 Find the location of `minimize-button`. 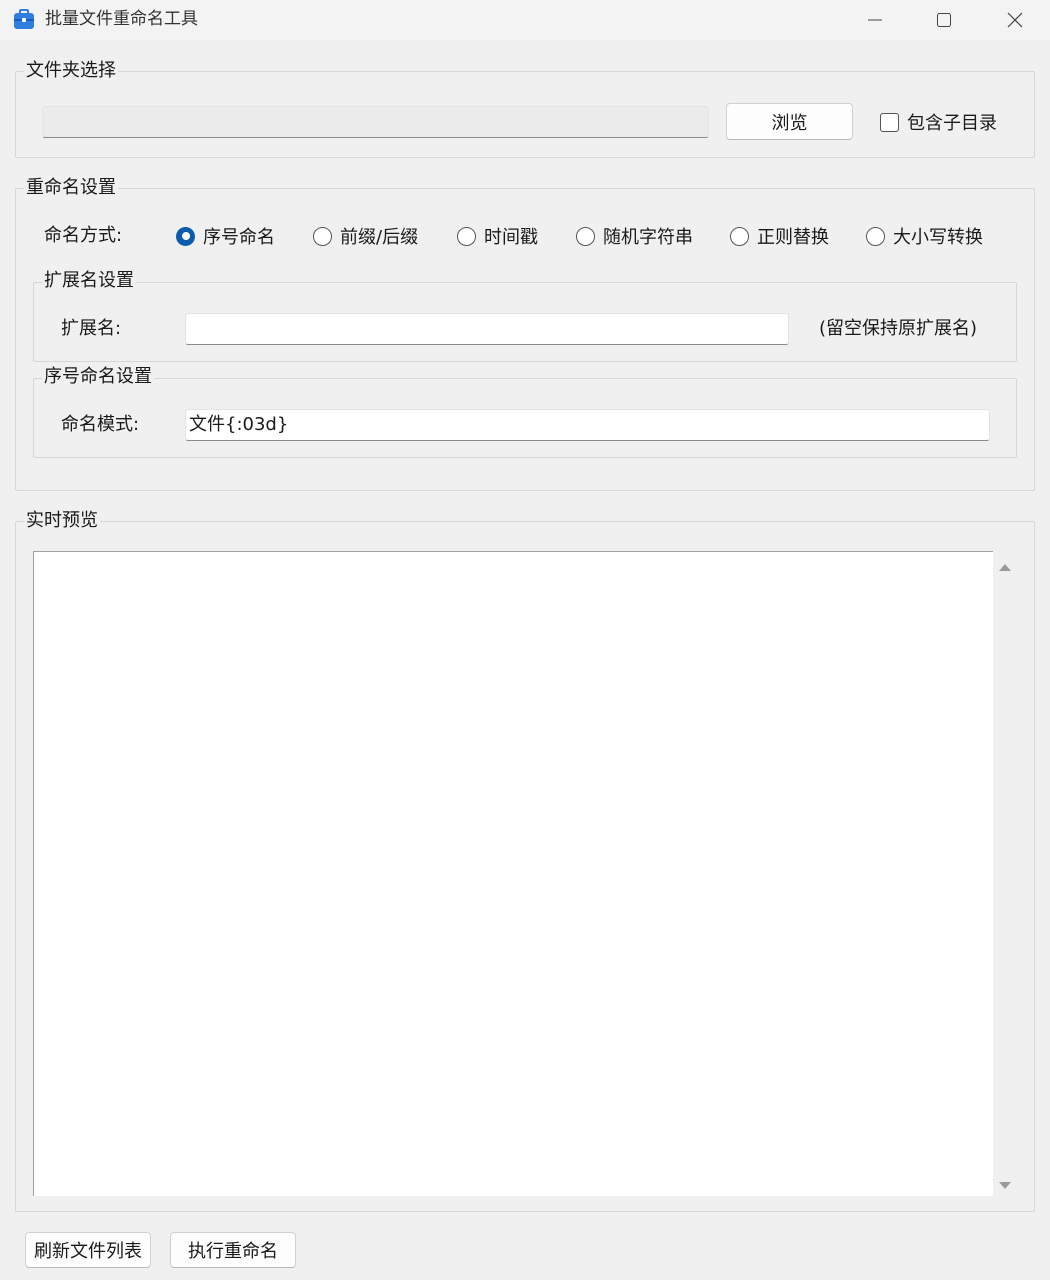

minimize-button is located at coordinates (875, 20).